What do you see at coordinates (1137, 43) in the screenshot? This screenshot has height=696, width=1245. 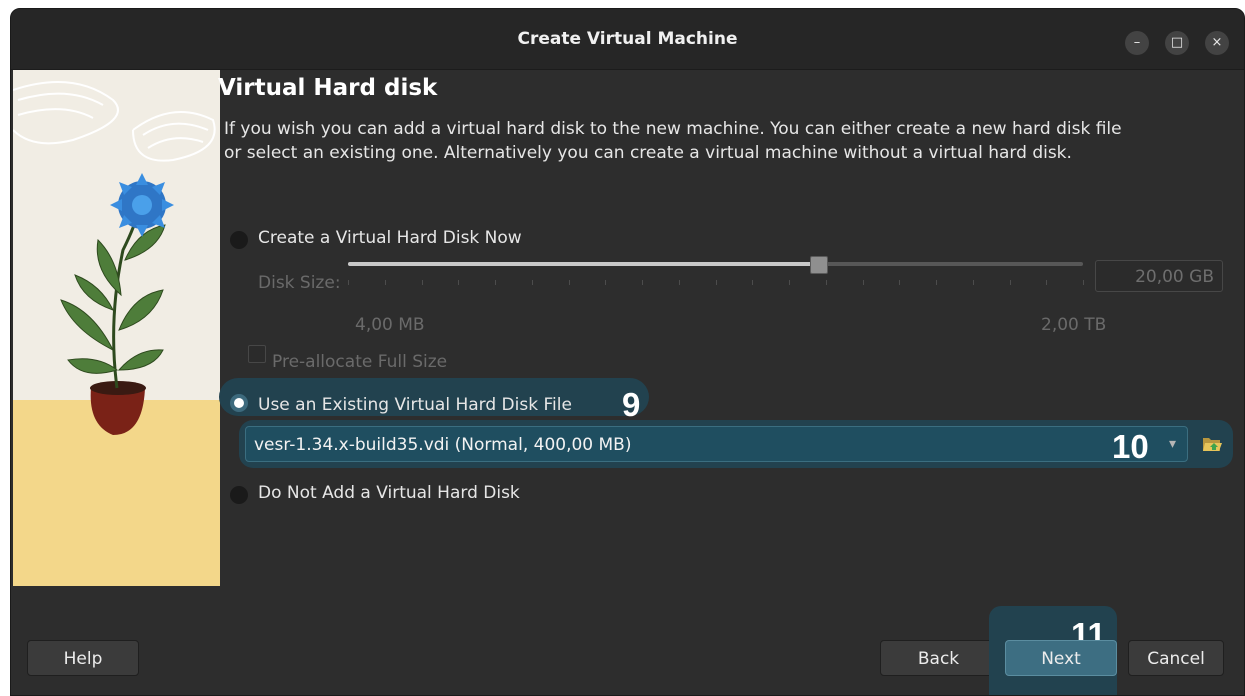 I see `minimize-button: –` at bounding box center [1137, 43].